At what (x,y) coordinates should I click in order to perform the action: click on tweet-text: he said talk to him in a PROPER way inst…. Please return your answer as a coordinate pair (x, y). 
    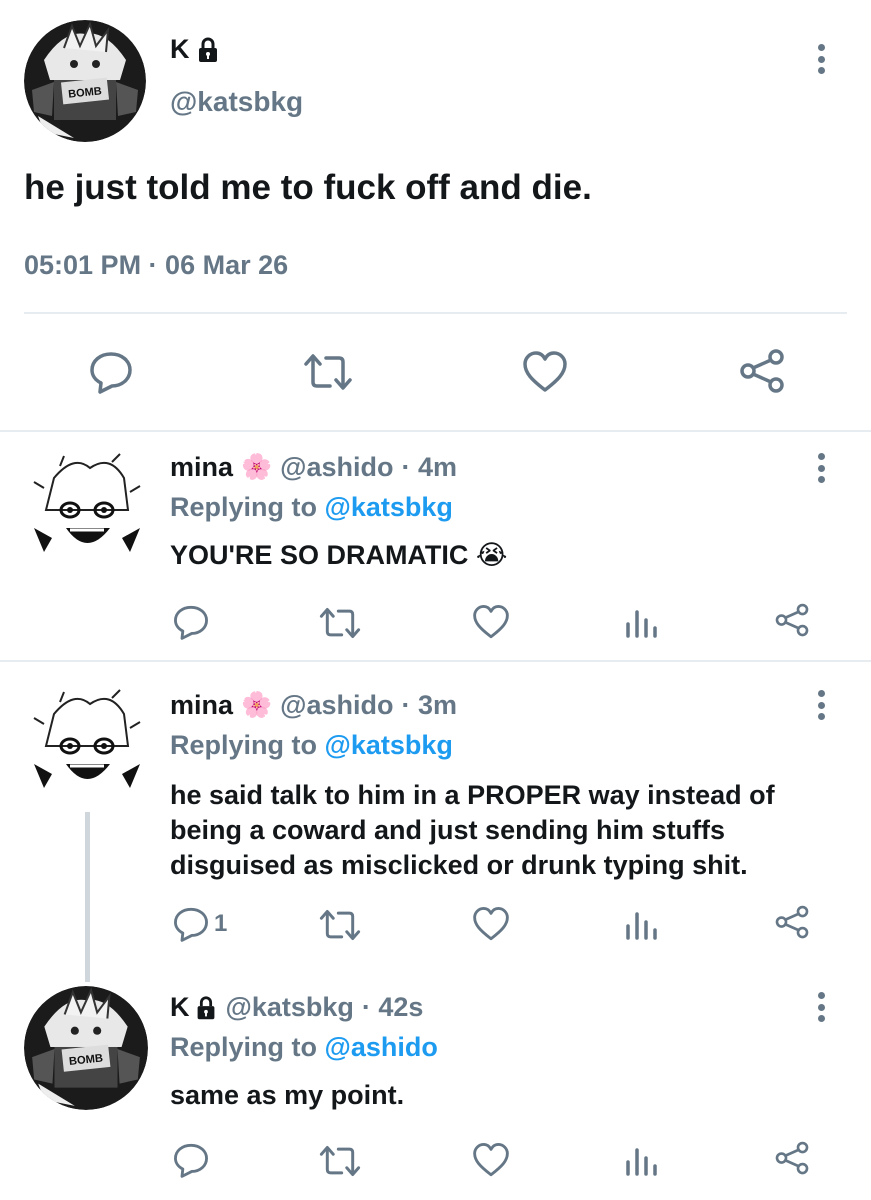
    Looking at the image, I should click on (472, 830).